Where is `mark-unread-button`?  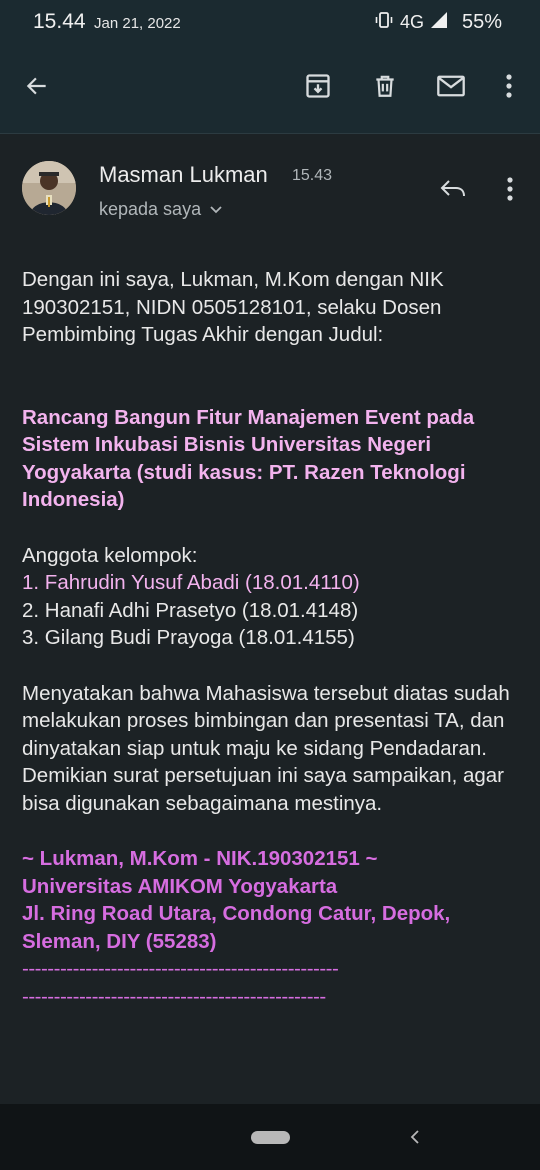 mark-unread-button is located at coordinates (451, 86).